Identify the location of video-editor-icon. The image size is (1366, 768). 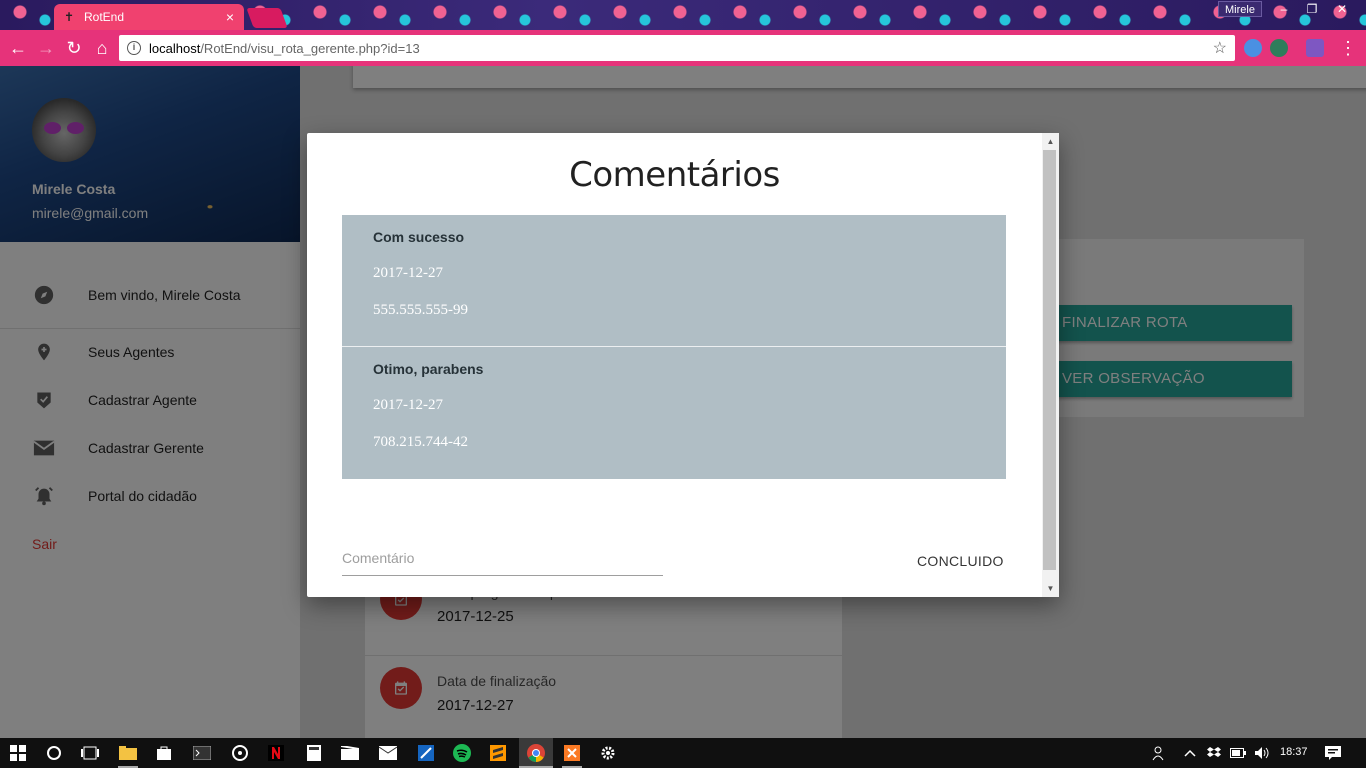
(350, 753).